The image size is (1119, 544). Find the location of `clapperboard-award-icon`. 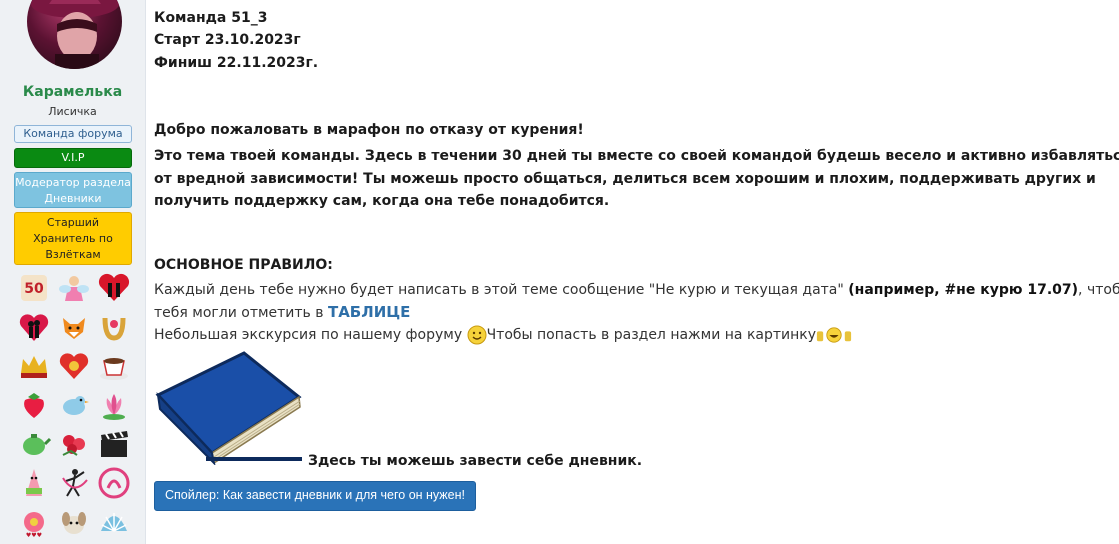

clapperboard-award-icon is located at coordinates (114, 443).